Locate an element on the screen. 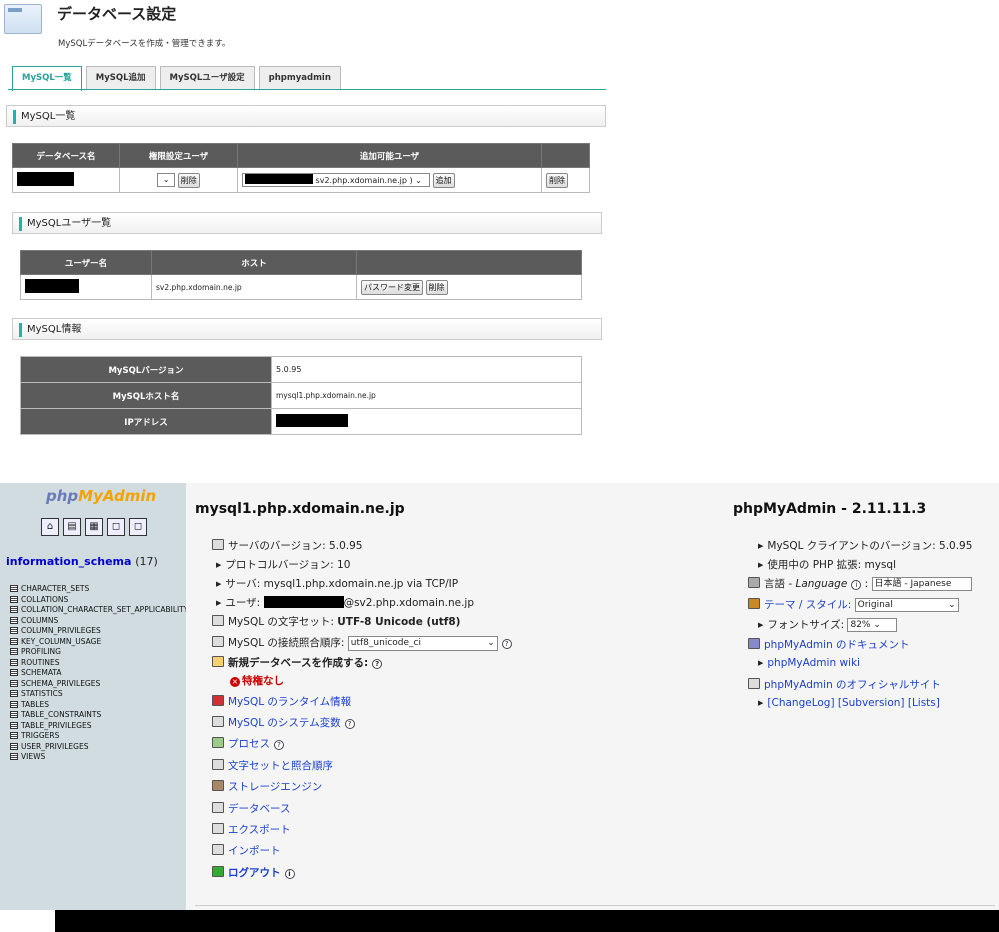 This screenshot has height=932, width=999. wiki-link: ▶ phpMyAdmin wiki is located at coordinates (809, 663).